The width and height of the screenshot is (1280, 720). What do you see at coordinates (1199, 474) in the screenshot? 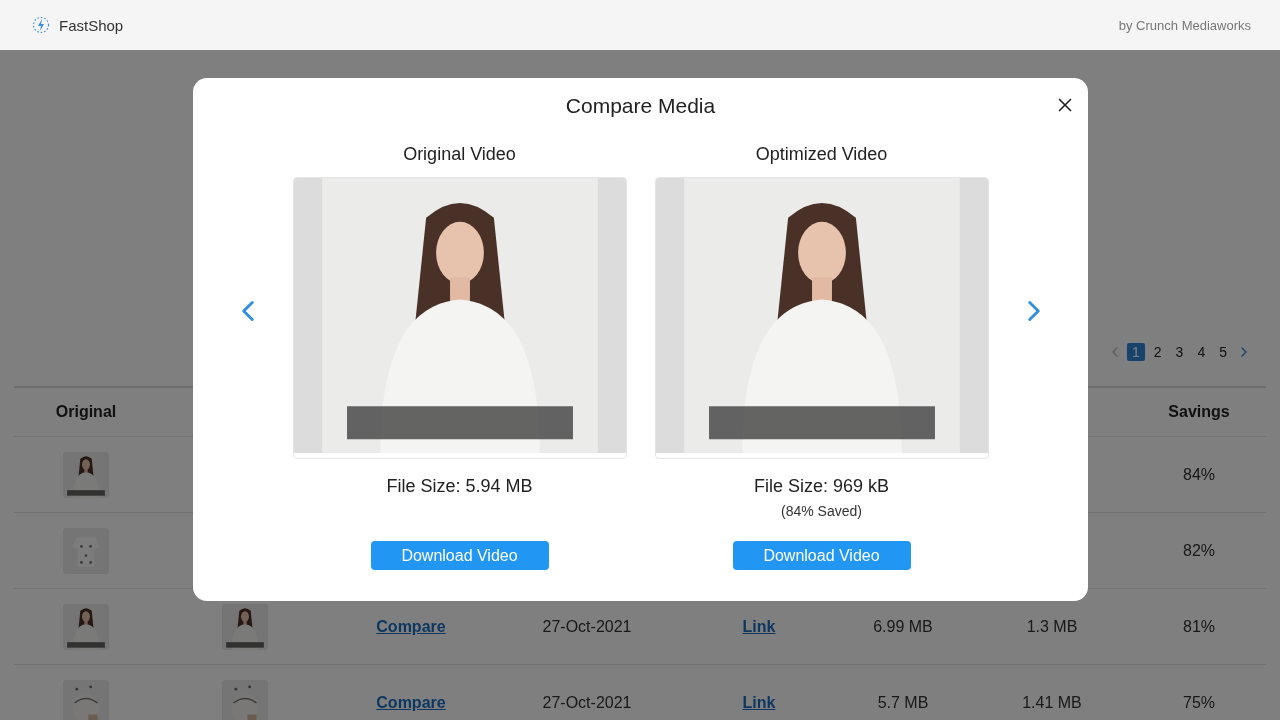
I see `savings-cell: 84%` at bounding box center [1199, 474].